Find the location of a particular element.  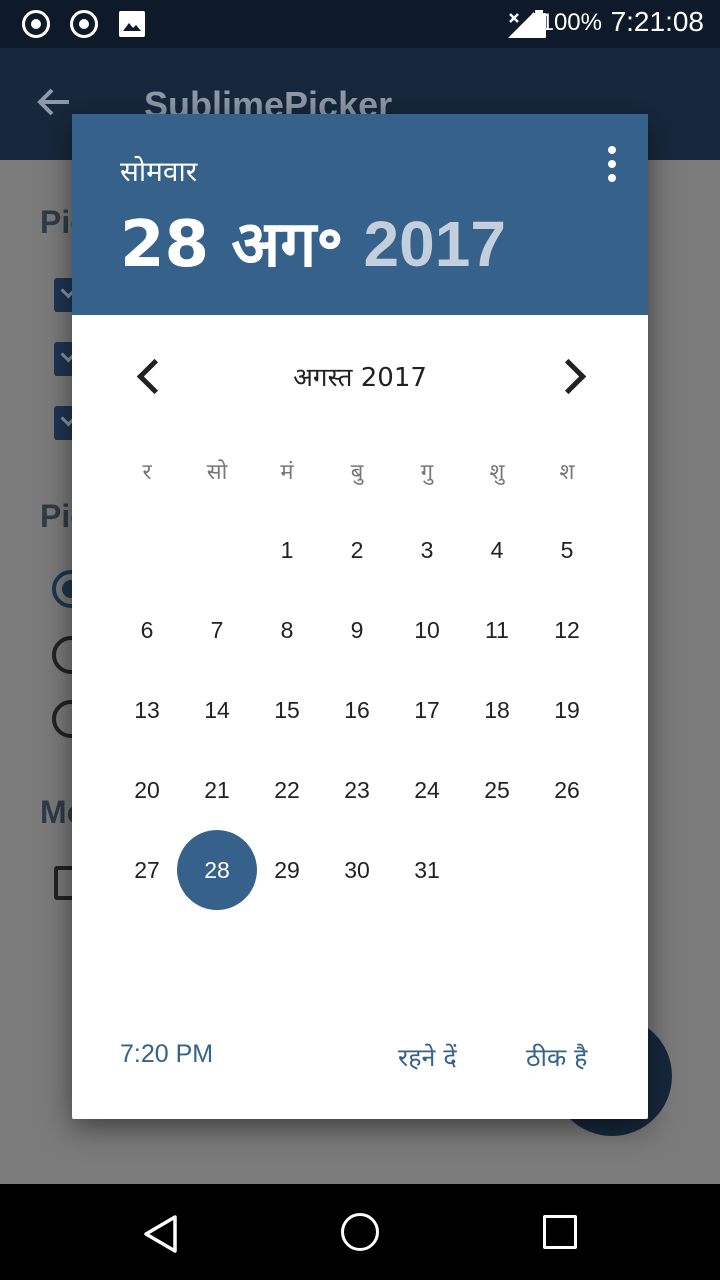

day-number: 3 is located at coordinates (427, 549).